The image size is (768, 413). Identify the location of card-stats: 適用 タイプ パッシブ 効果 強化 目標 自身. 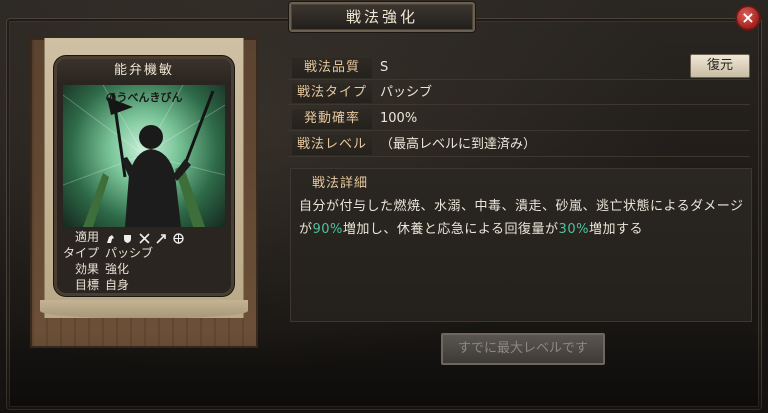
(144, 261).